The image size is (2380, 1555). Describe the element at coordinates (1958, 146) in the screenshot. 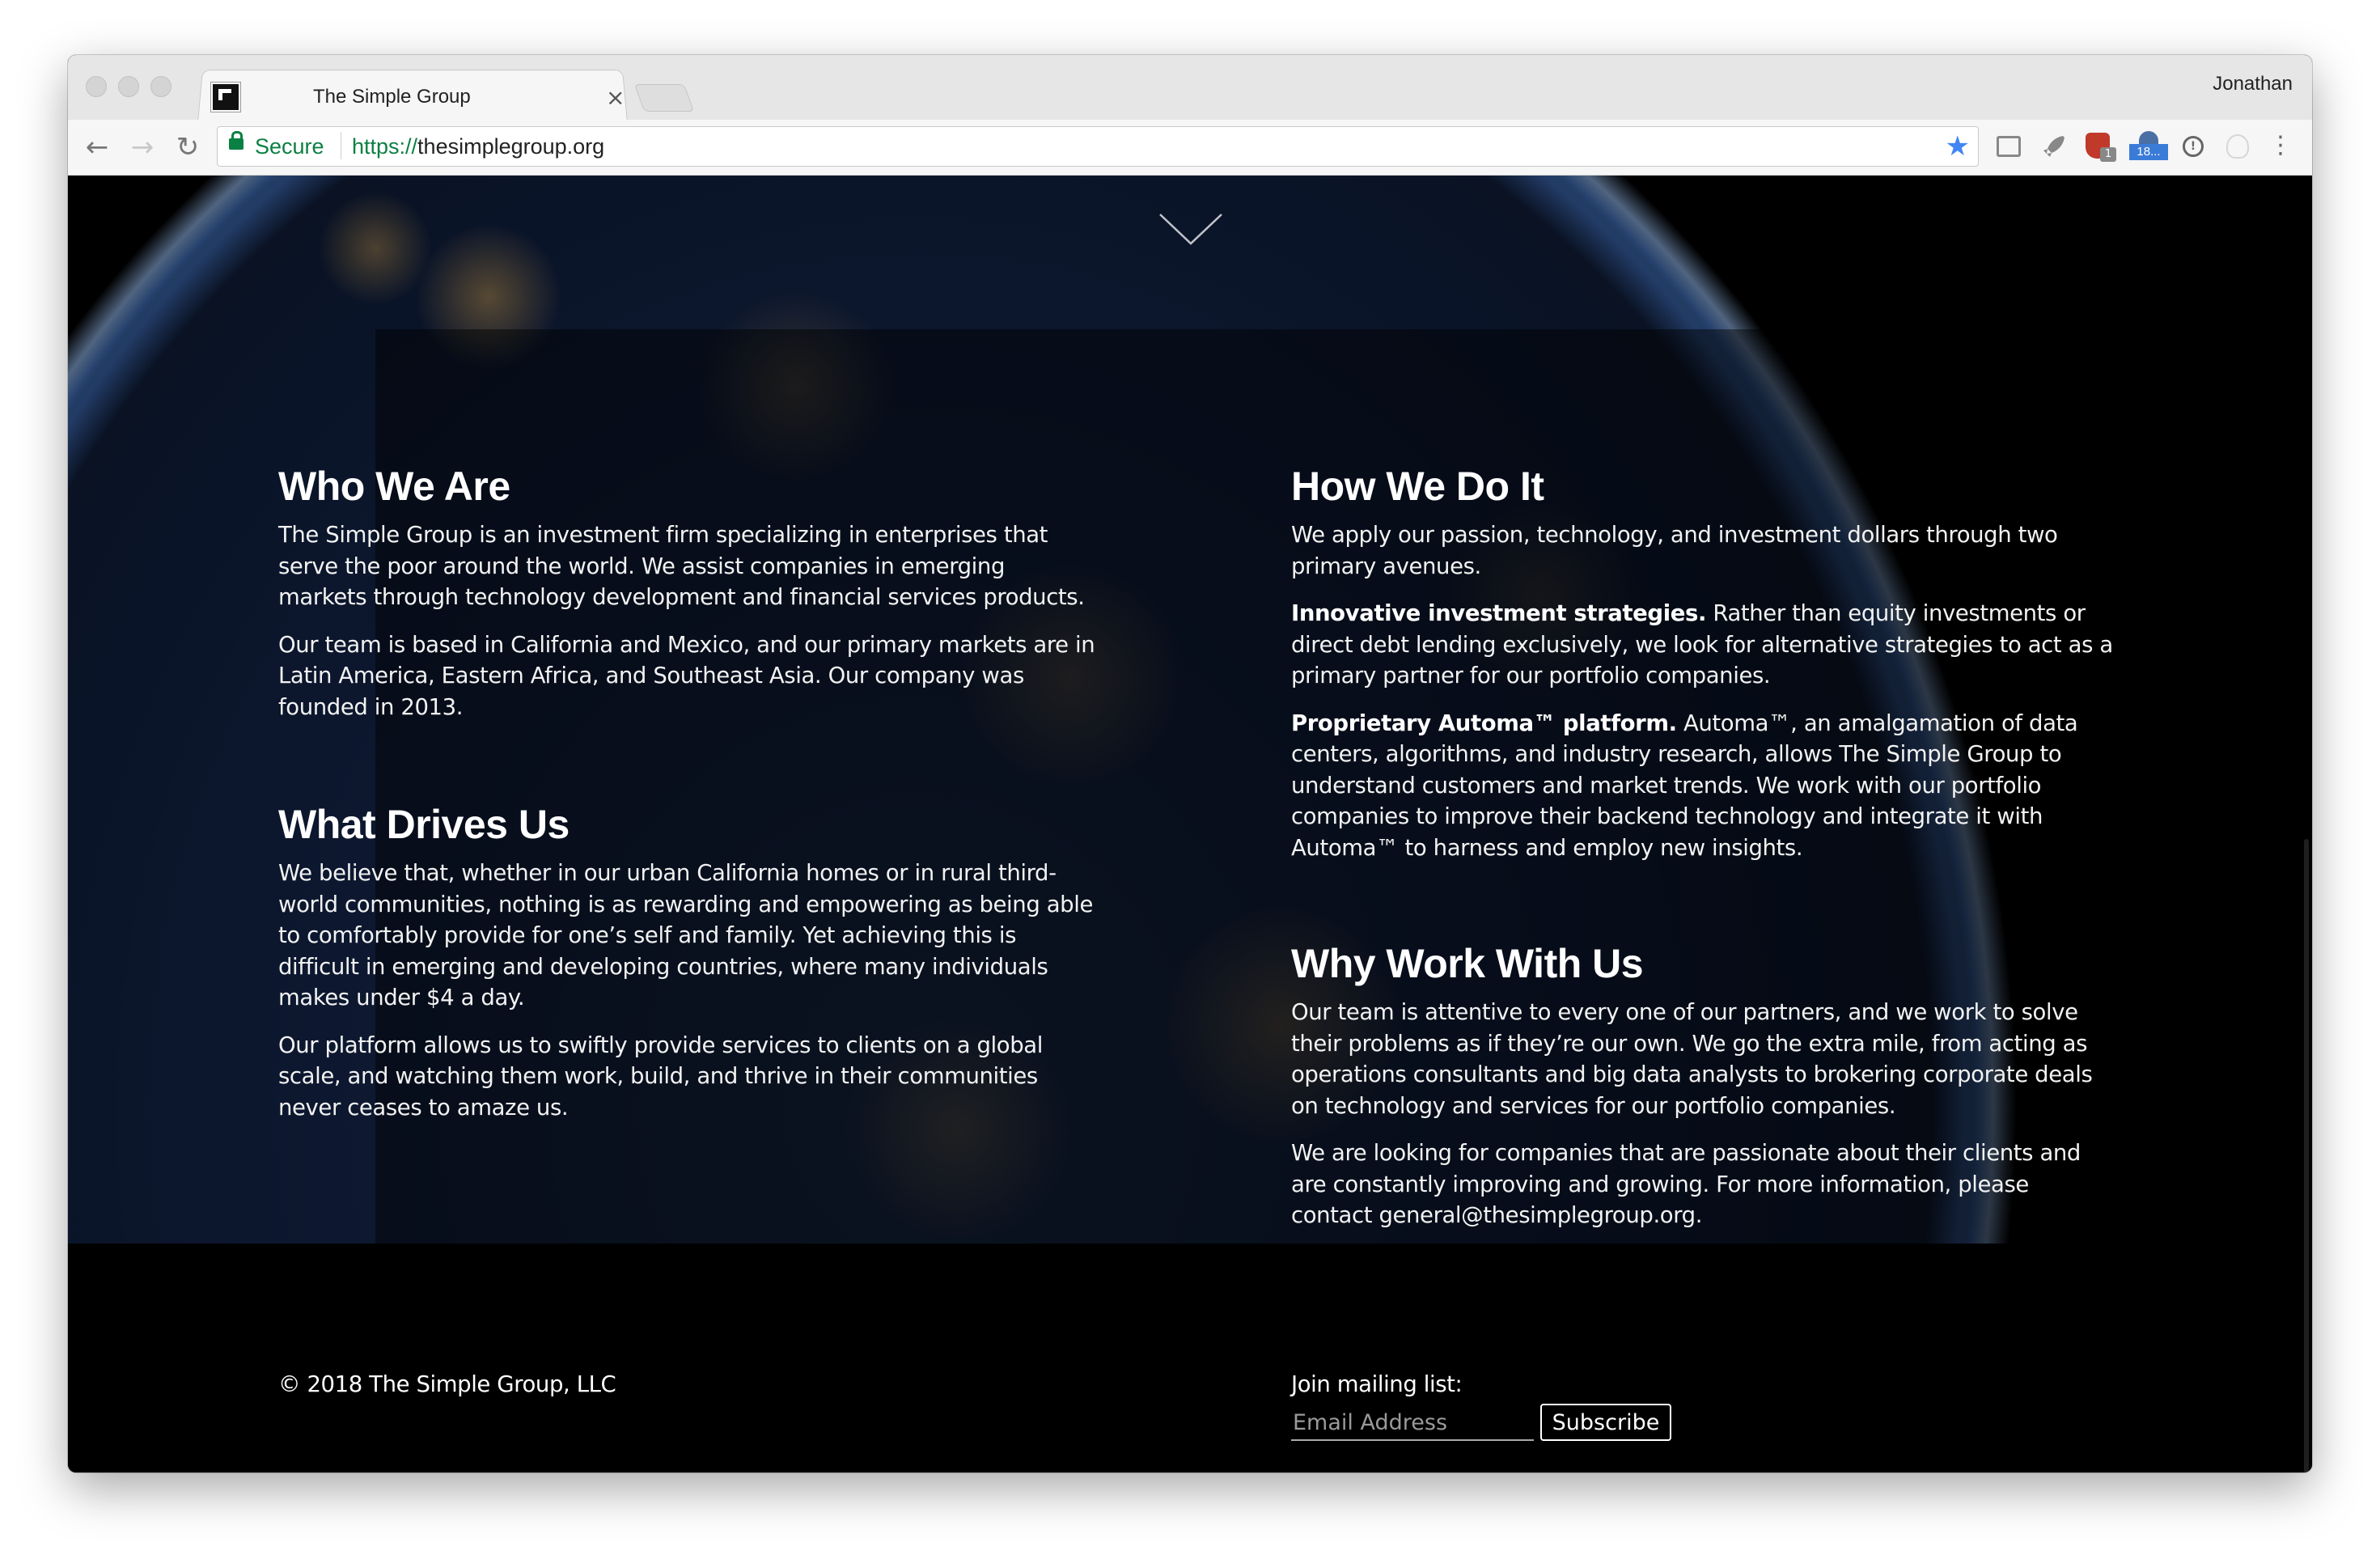

I see `bookmark-star-icon: ★` at that location.